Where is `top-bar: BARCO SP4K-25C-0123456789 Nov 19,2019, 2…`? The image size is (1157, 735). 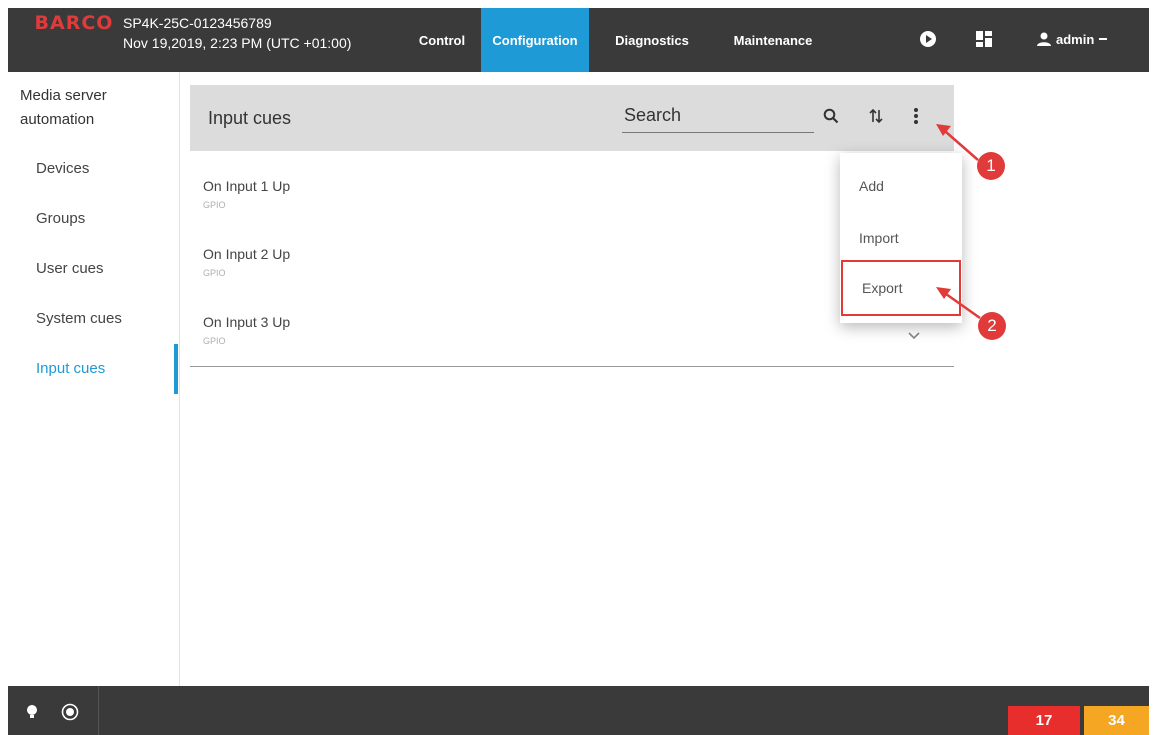
top-bar: BARCO SP4K-25C-0123456789 Nov 19,2019, 2… is located at coordinates (578, 40).